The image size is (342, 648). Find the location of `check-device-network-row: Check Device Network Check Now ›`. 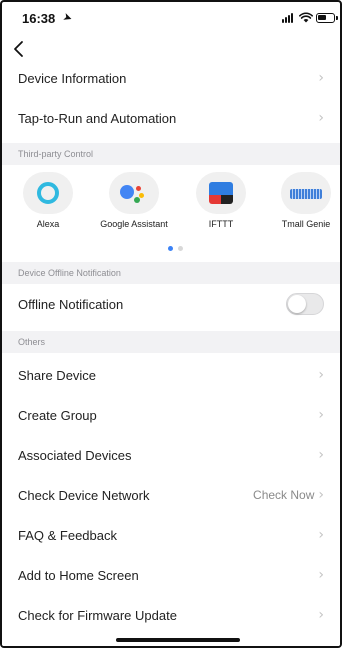

check-device-network-row: Check Device Network Check Now › is located at coordinates (171, 495).